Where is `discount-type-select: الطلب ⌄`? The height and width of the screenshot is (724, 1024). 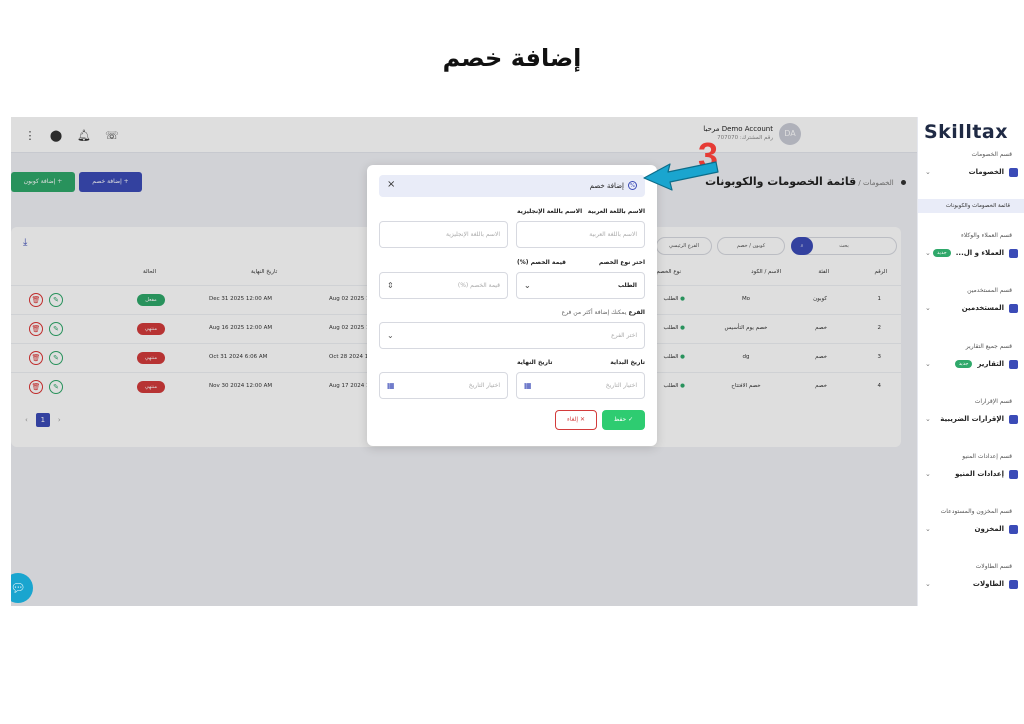
discount-type-select: الطلب ⌄ is located at coordinates (580, 285).